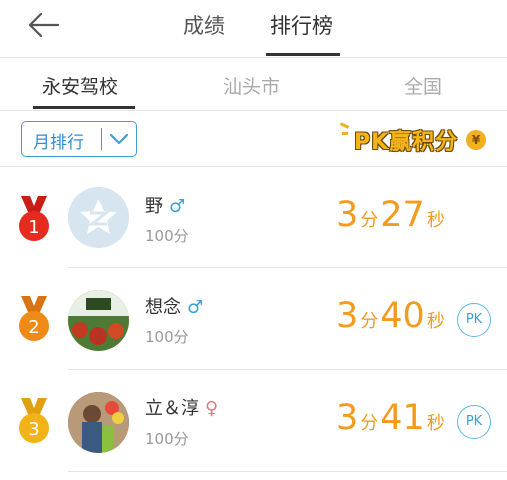 The image size is (507, 480). I want to click on pk-banner-text: PK赢积分, so click(406, 142).